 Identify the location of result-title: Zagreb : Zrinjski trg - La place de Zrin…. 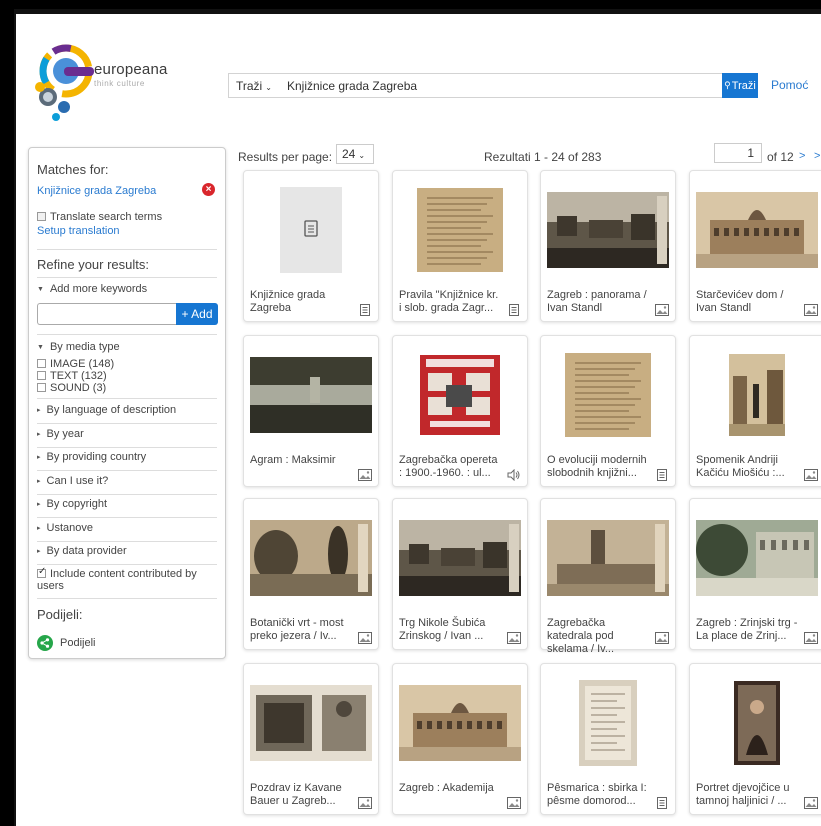
(748, 630).